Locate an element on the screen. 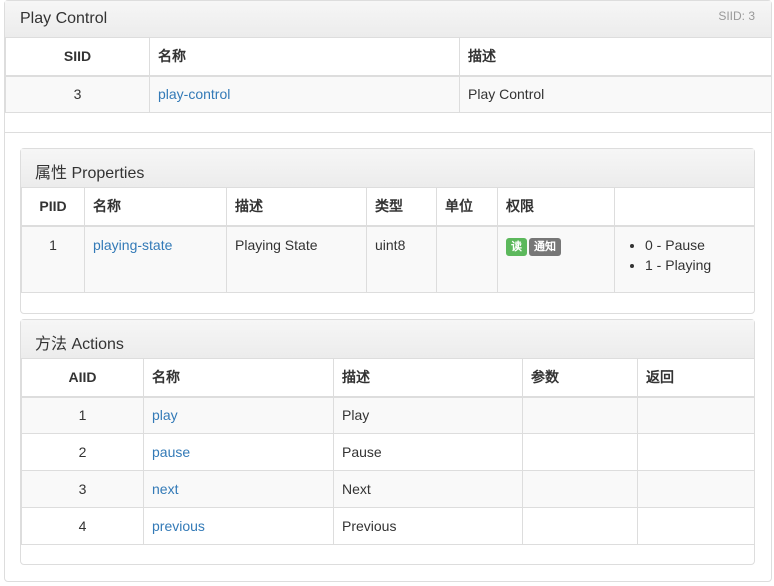  column-header-type: 类型 is located at coordinates (401, 206).